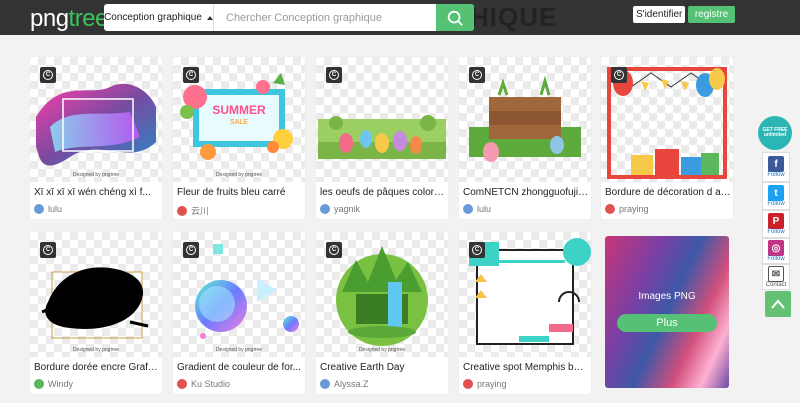 This screenshot has width=800, height=403. I want to click on search-bar: Conception graphique, so click(289, 17).